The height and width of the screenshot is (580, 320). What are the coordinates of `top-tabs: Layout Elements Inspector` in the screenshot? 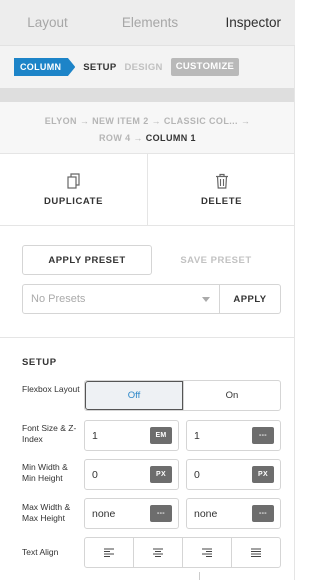 It's located at (147, 23).